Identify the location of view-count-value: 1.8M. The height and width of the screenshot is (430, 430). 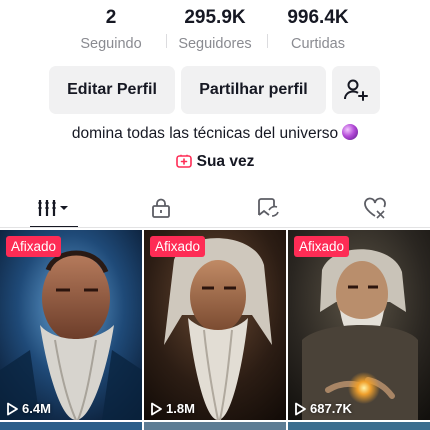
(180, 408).